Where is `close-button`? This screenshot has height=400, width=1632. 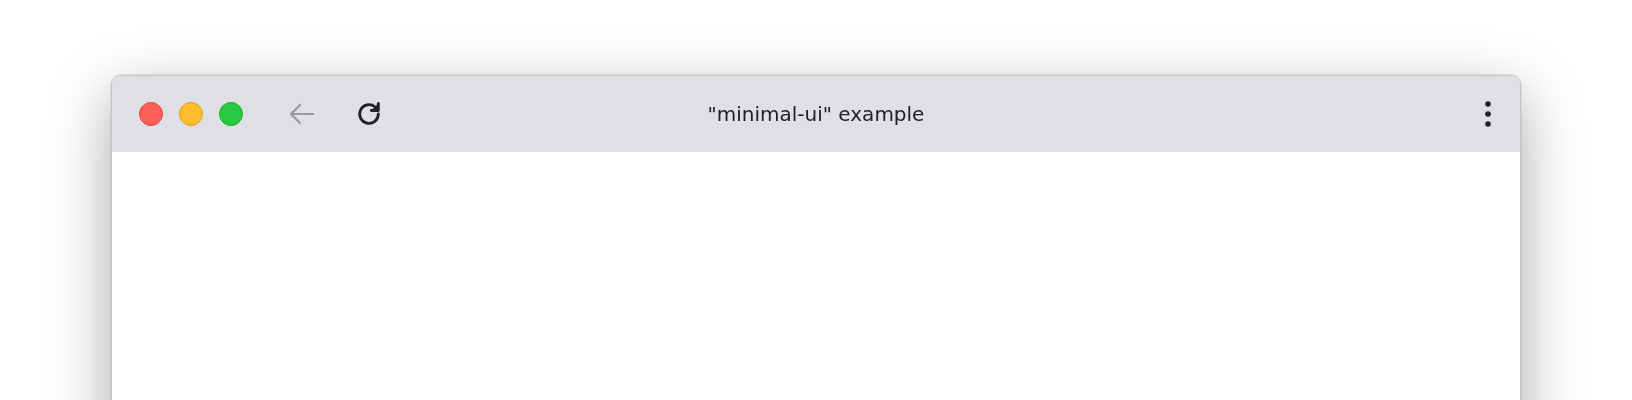 close-button is located at coordinates (151, 114).